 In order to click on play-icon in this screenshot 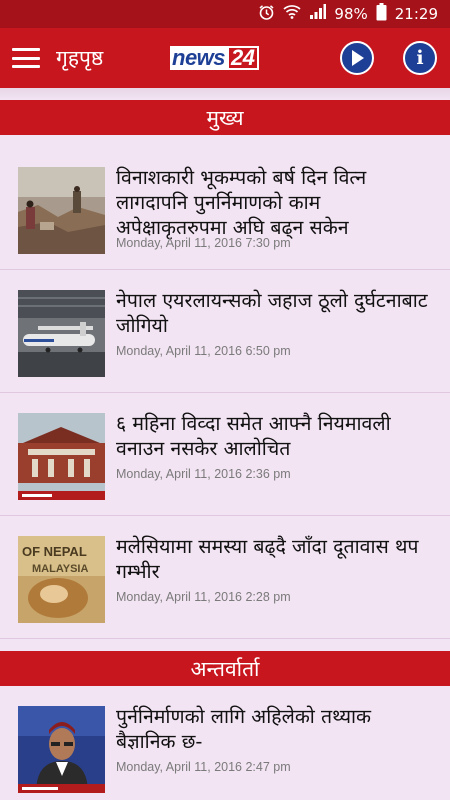, I will do `click(358, 58)`.